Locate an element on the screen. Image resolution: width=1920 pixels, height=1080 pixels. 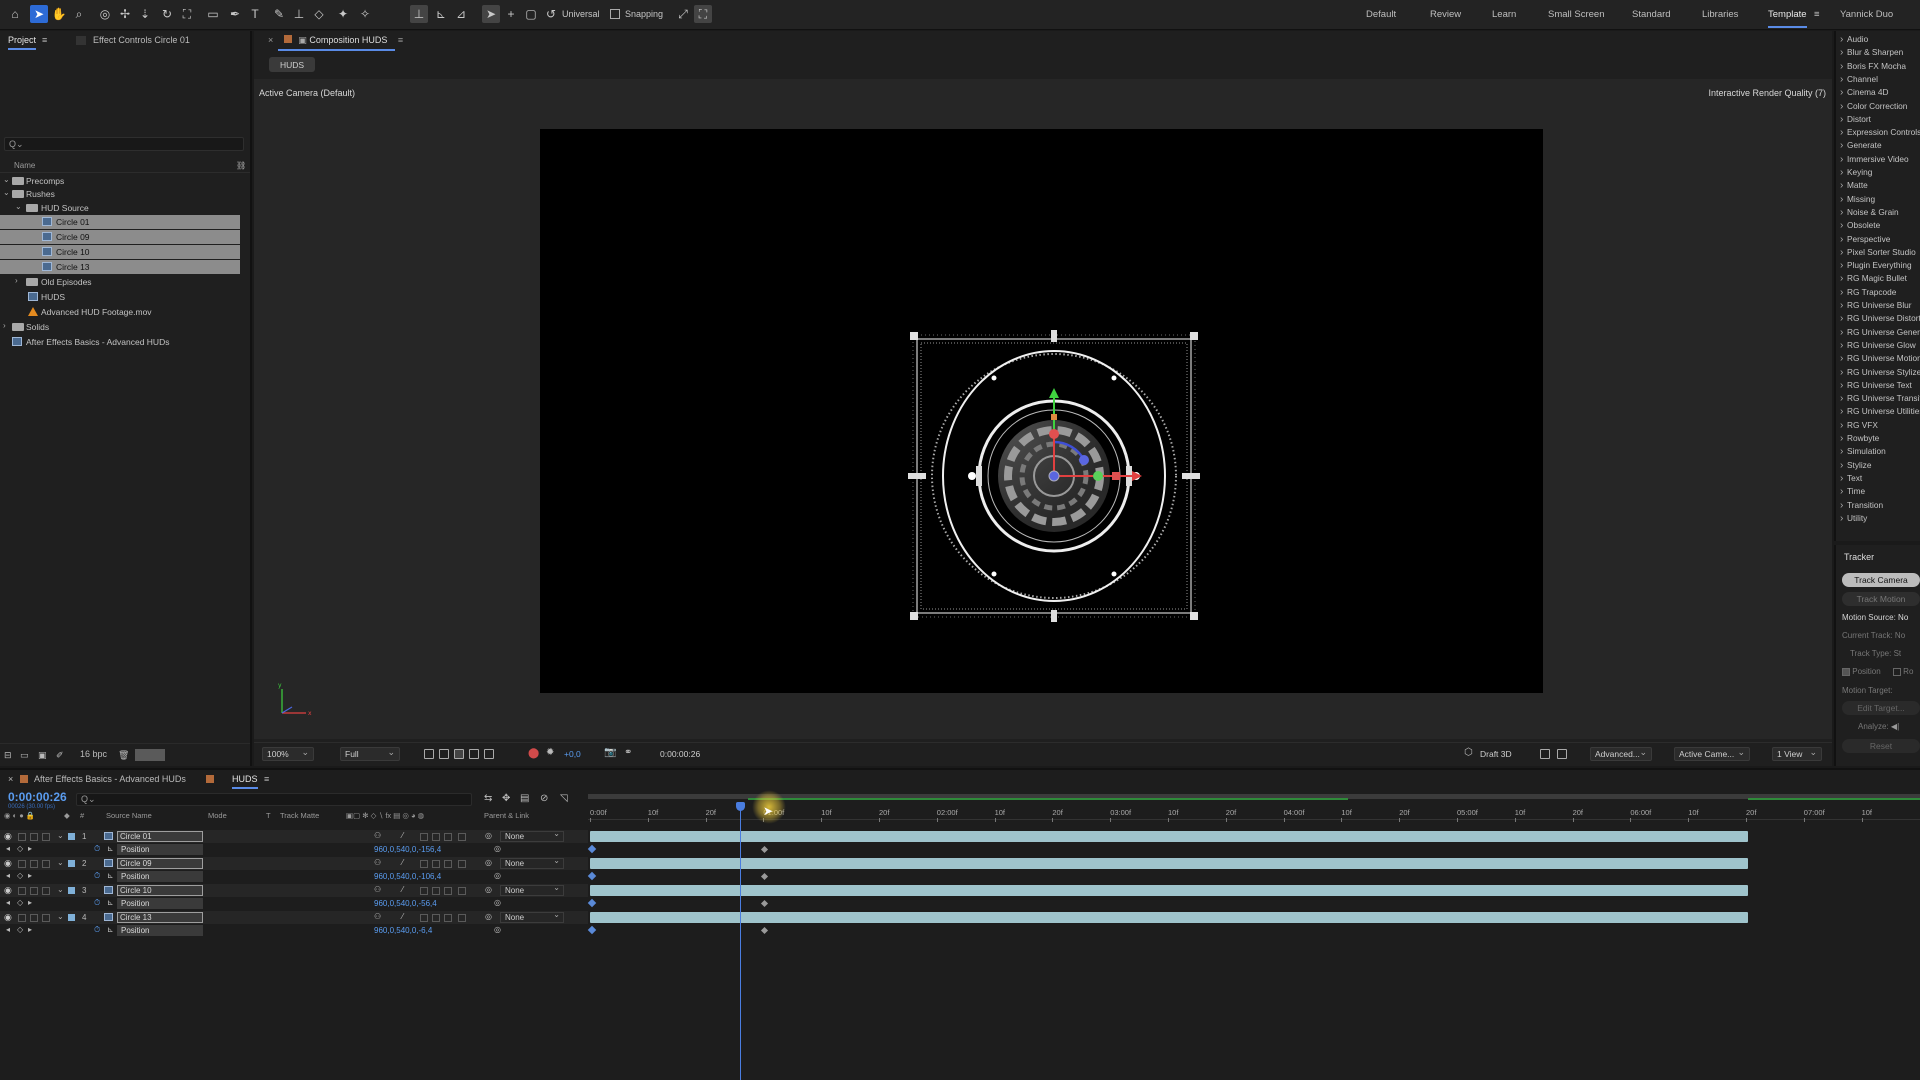
extended-viewer-icon is located at coordinates (1545, 754).